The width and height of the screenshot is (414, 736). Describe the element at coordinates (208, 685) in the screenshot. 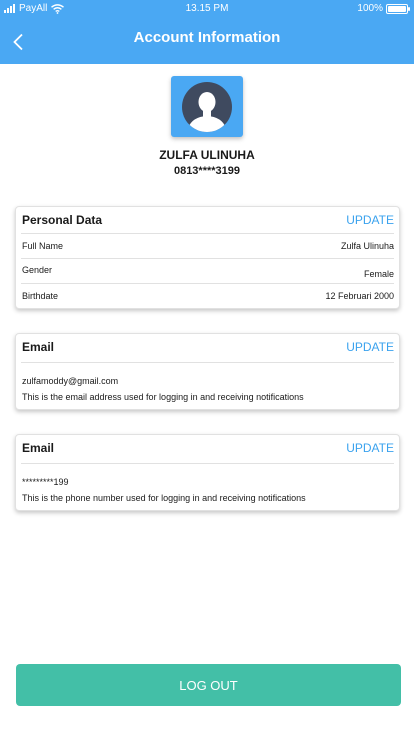

I see `logout-button: LOG OUT` at that location.